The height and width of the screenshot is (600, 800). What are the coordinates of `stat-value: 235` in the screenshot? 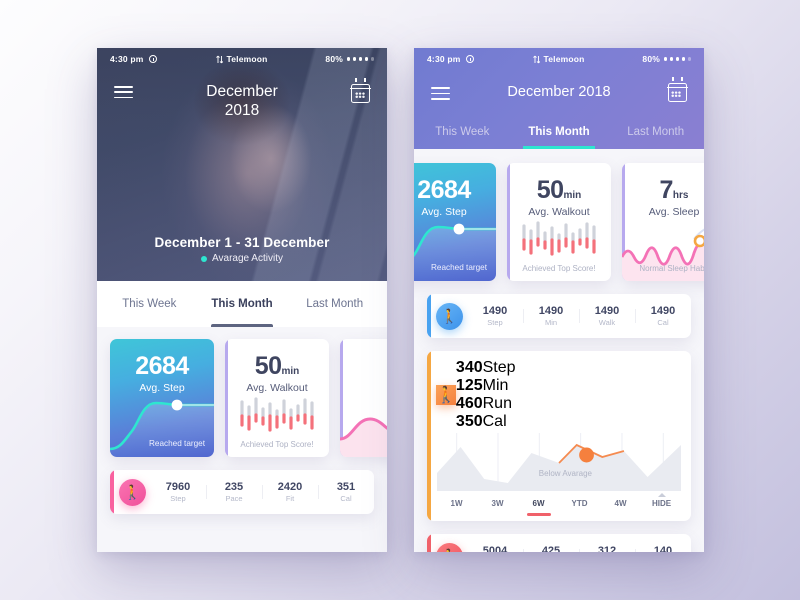 It's located at (234, 487).